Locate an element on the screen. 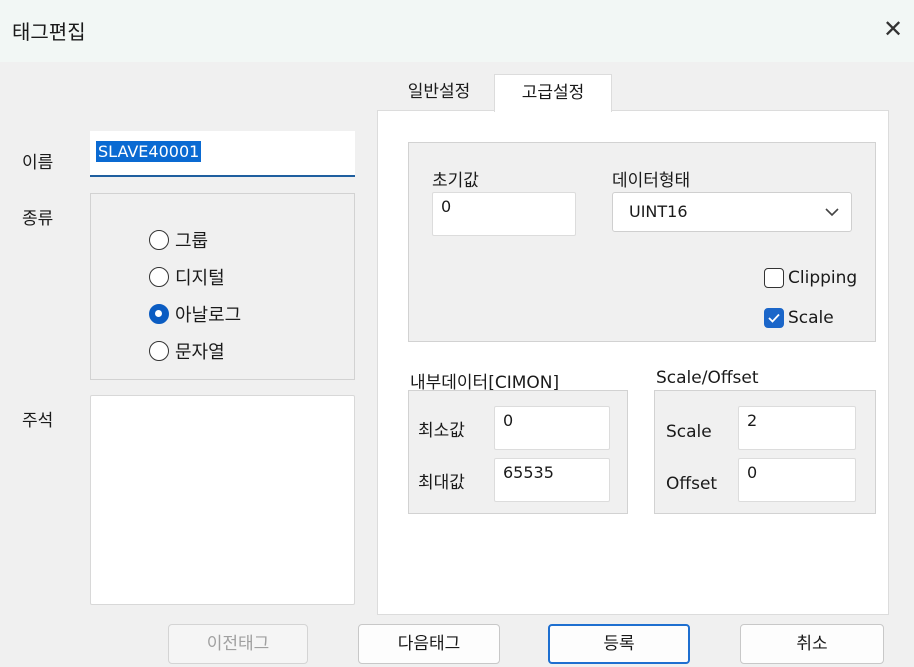 The image size is (914, 667). datatype-value: UINT16 is located at coordinates (658, 211).